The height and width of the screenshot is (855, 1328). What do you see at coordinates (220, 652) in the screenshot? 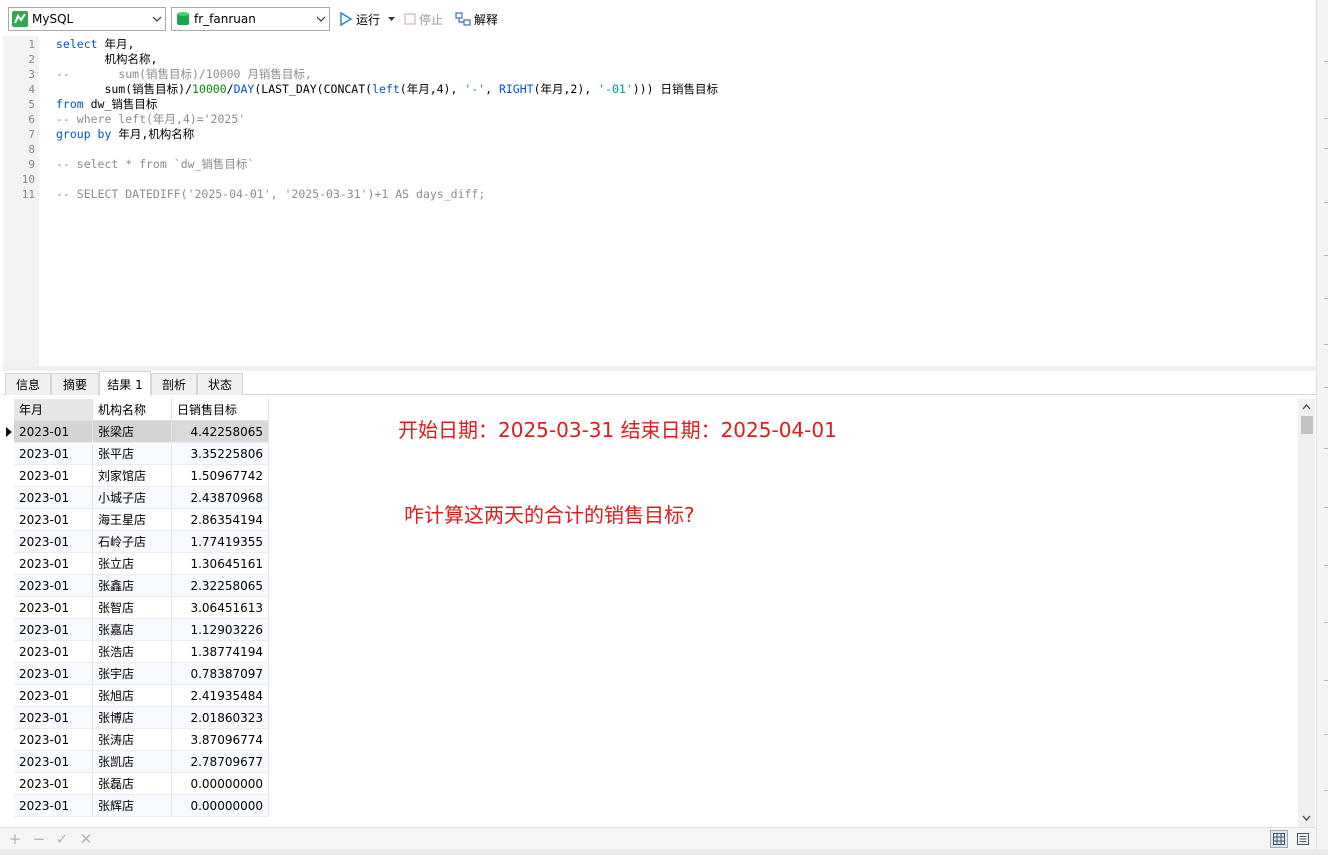
I see `table-cell: 1.38774194` at bounding box center [220, 652].